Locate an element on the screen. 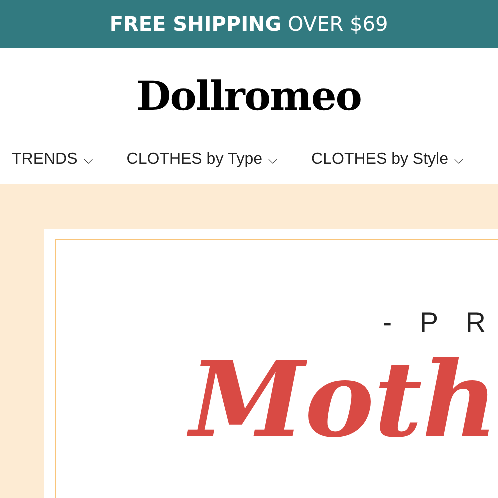 The height and width of the screenshot is (498, 498). logo: Dollromeo is located at coordinates (249, 97).